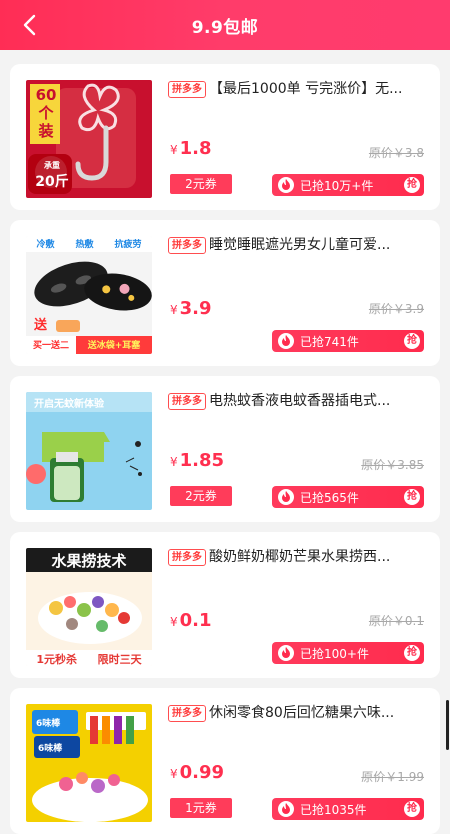 This screenshot has width=450, height=834. What do you see at coordinates (52, 182) in the screenshot?
I see `thumb-text: 20斤` at bounding box center [52, 182].